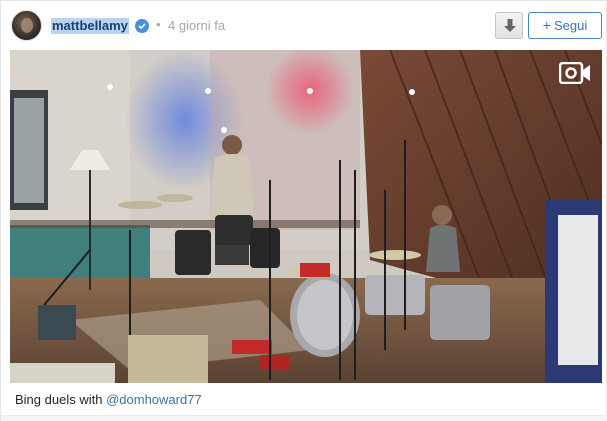  I want to click on follow-button: + Segui, so click(565, 25).